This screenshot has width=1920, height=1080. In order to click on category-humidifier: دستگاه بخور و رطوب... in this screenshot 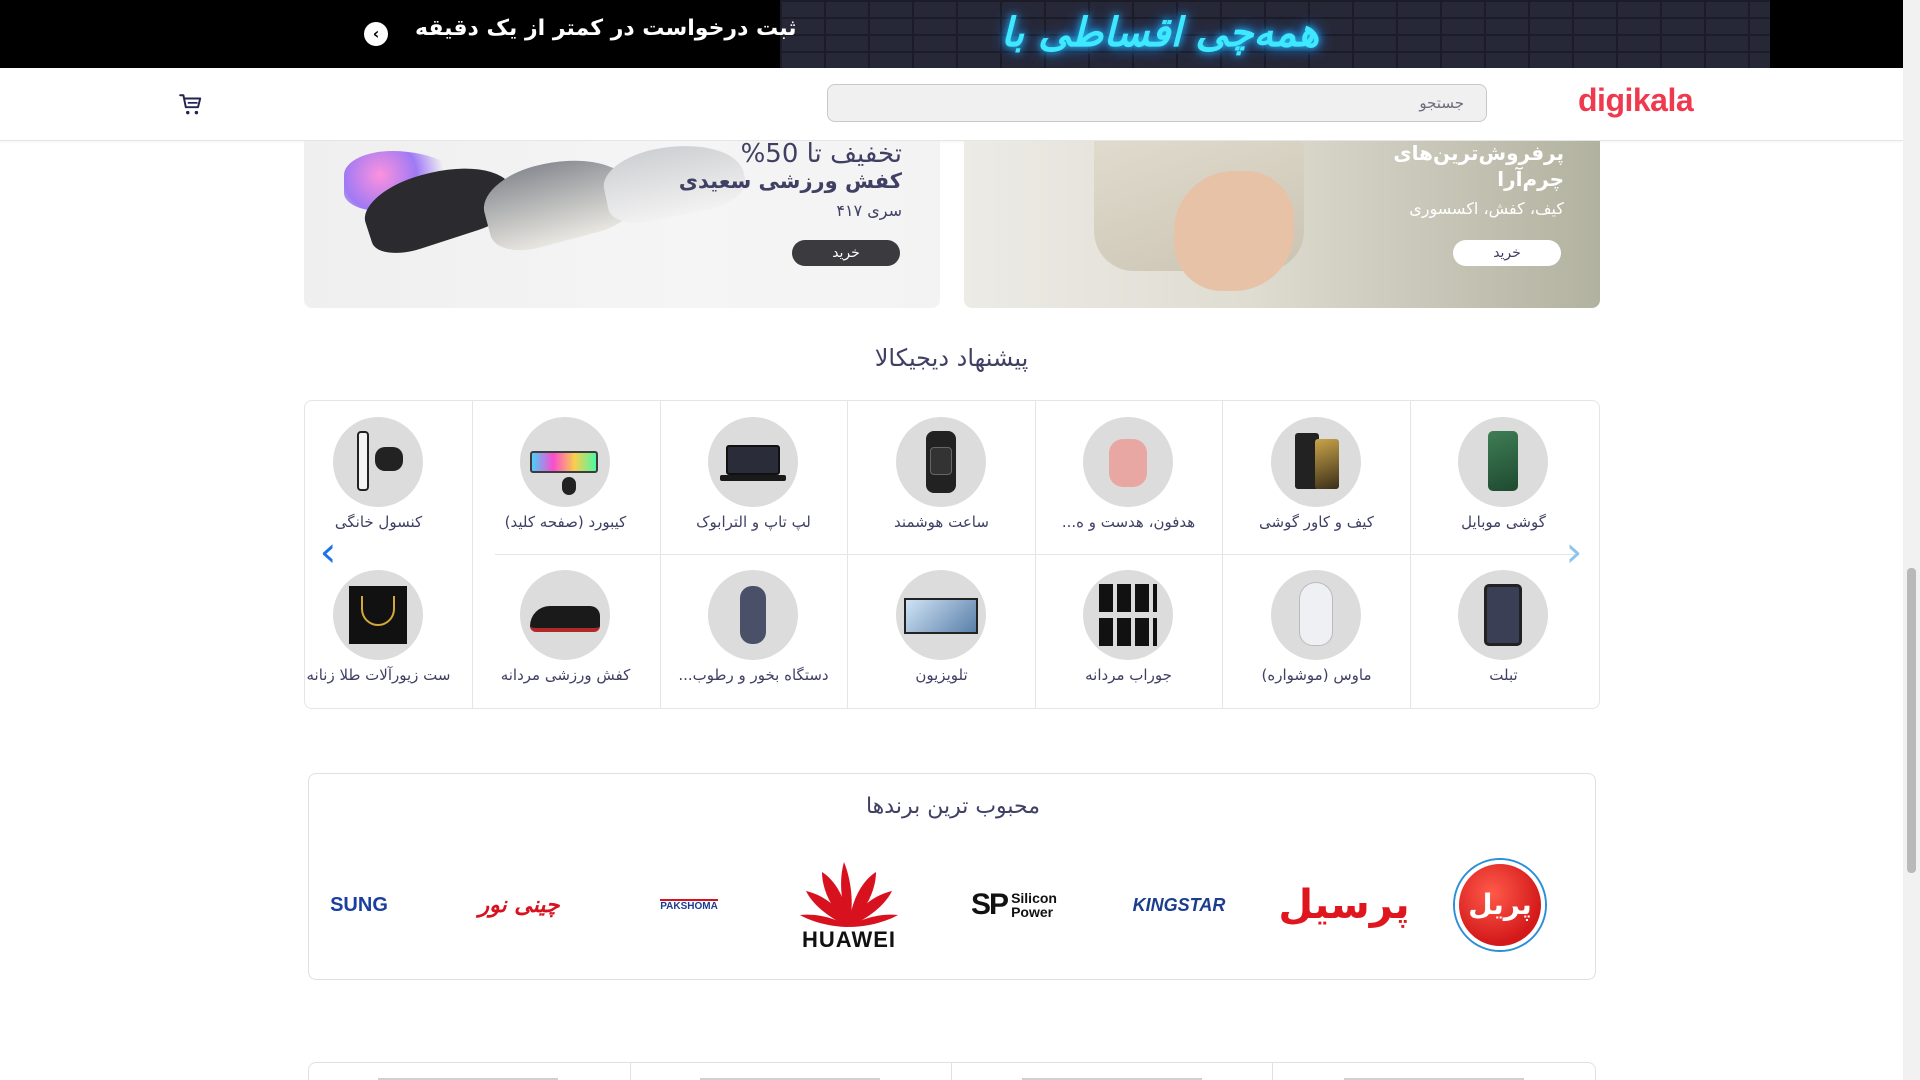, I will do `click(753, 630)`.